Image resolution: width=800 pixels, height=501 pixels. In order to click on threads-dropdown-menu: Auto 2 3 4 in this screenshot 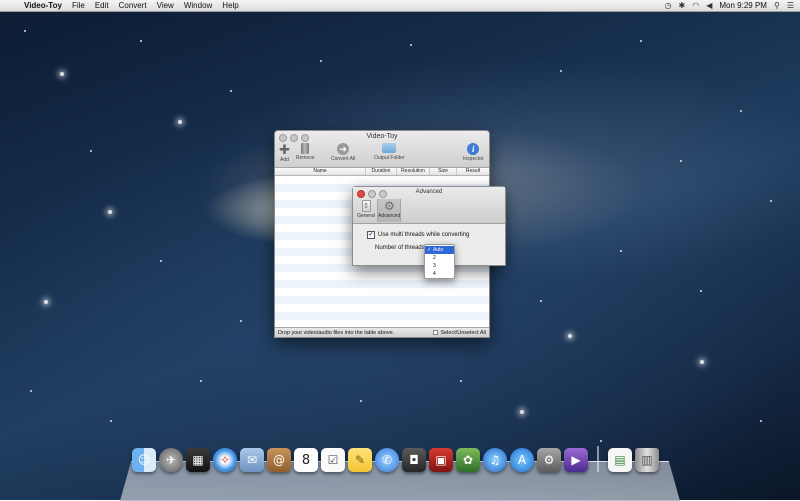, I will do `click(439, 261)`.